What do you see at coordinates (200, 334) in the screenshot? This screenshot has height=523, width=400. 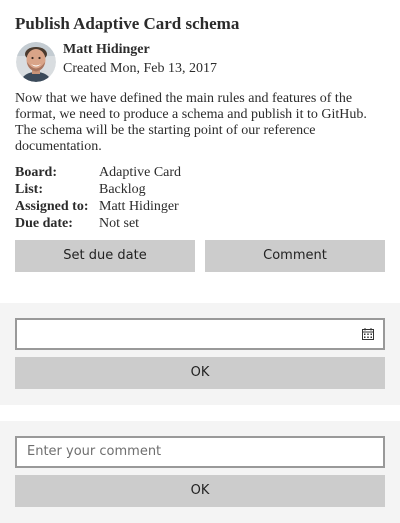 I see `due-date-input` at bounding box center [200, 334].